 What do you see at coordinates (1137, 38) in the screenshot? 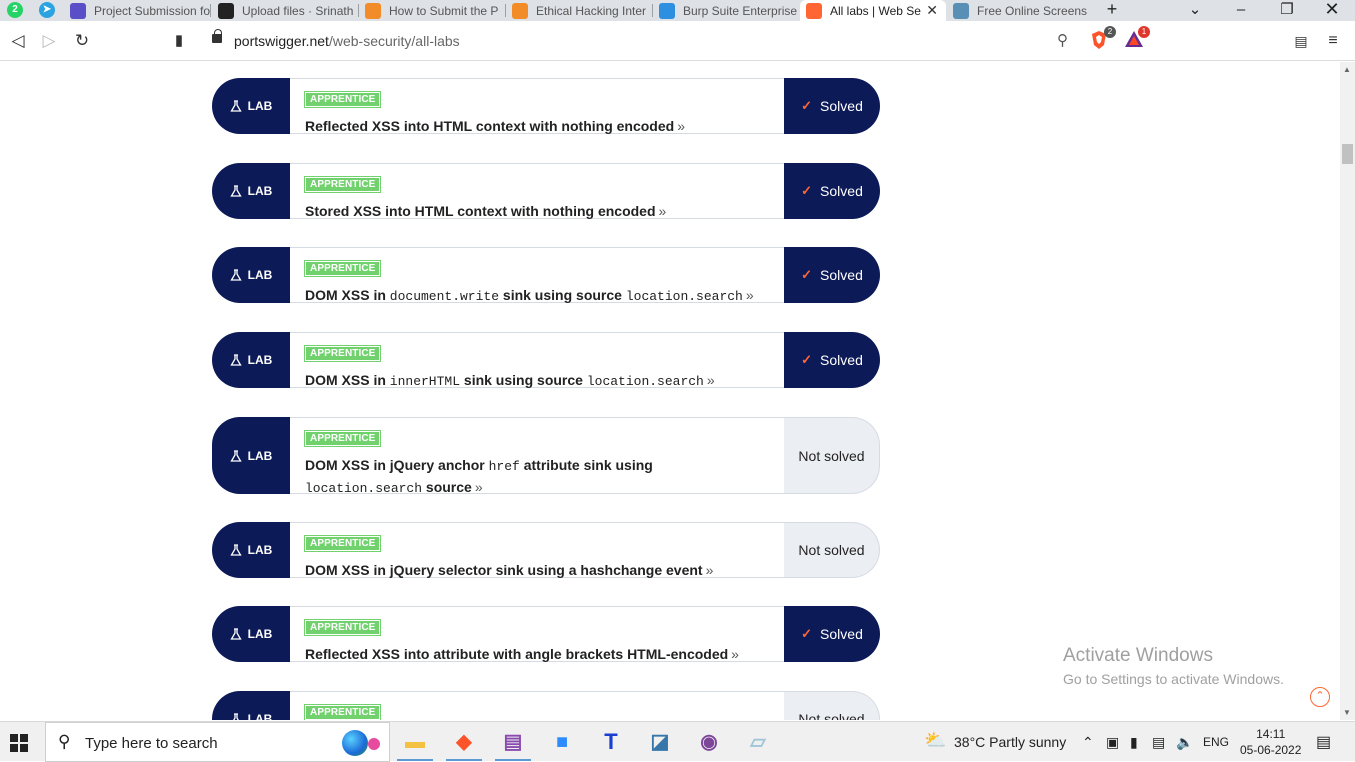
I see `brave-rewards-icon: 1` at bounding box center [1137, 38].